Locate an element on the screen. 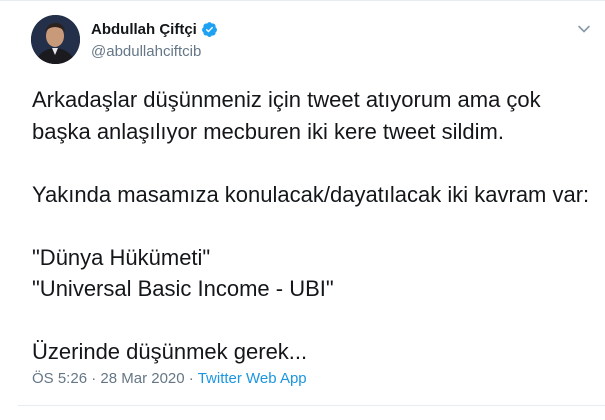 This screenshot has width=605, height=420. author-name-row: Abdullah Çiftçi is located at coordinates (154, 29).